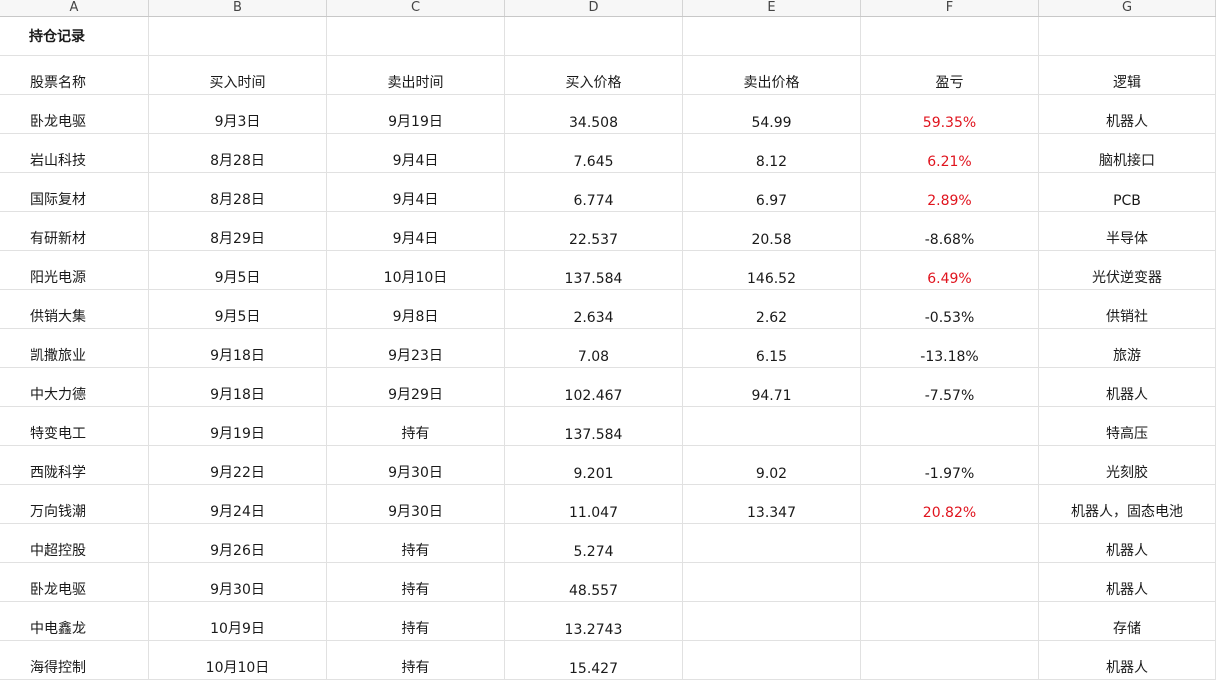  Describe the element at coordinates (74, 465) in the screenshot. I see `stock-name-cell: 西陇科学` at that location.